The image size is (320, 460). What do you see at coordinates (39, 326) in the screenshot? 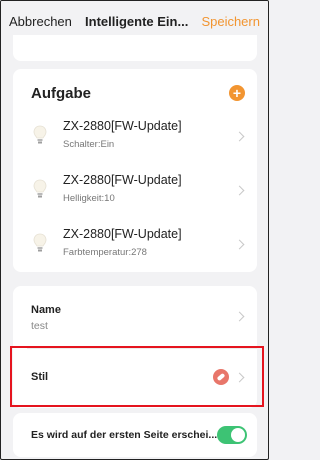
I see `name-value: test` at bounding box center [39, 326].